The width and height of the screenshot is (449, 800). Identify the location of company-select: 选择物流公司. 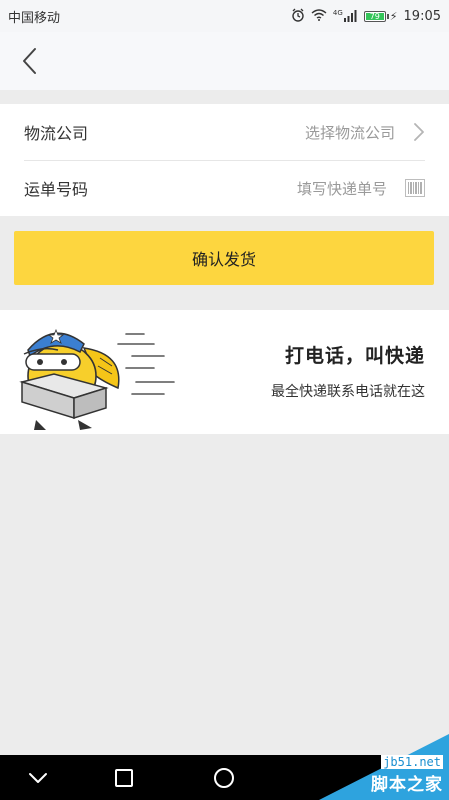
(350, 132).